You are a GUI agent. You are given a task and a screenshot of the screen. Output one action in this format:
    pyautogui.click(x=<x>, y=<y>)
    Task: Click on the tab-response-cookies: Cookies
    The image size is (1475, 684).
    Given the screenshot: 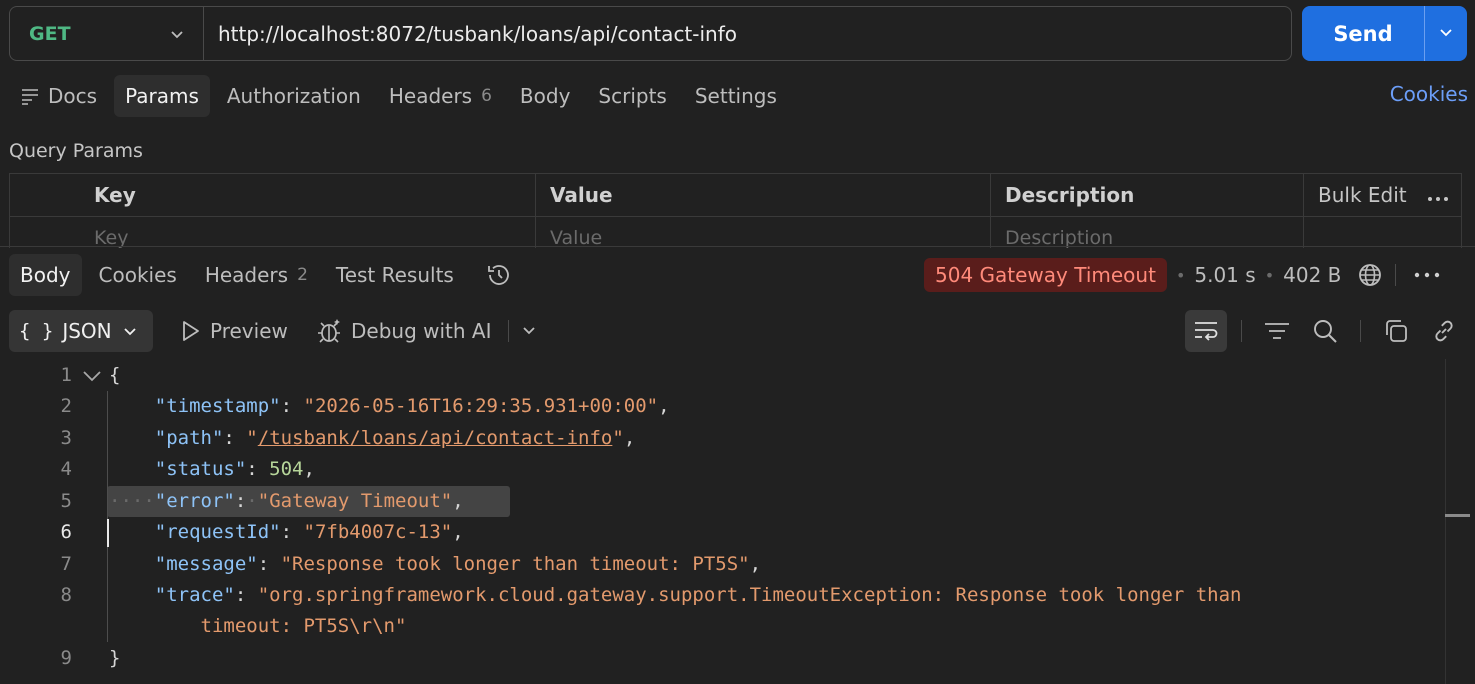 What is the action you would take?
    pyautogui.click(x=138, y=275)
    